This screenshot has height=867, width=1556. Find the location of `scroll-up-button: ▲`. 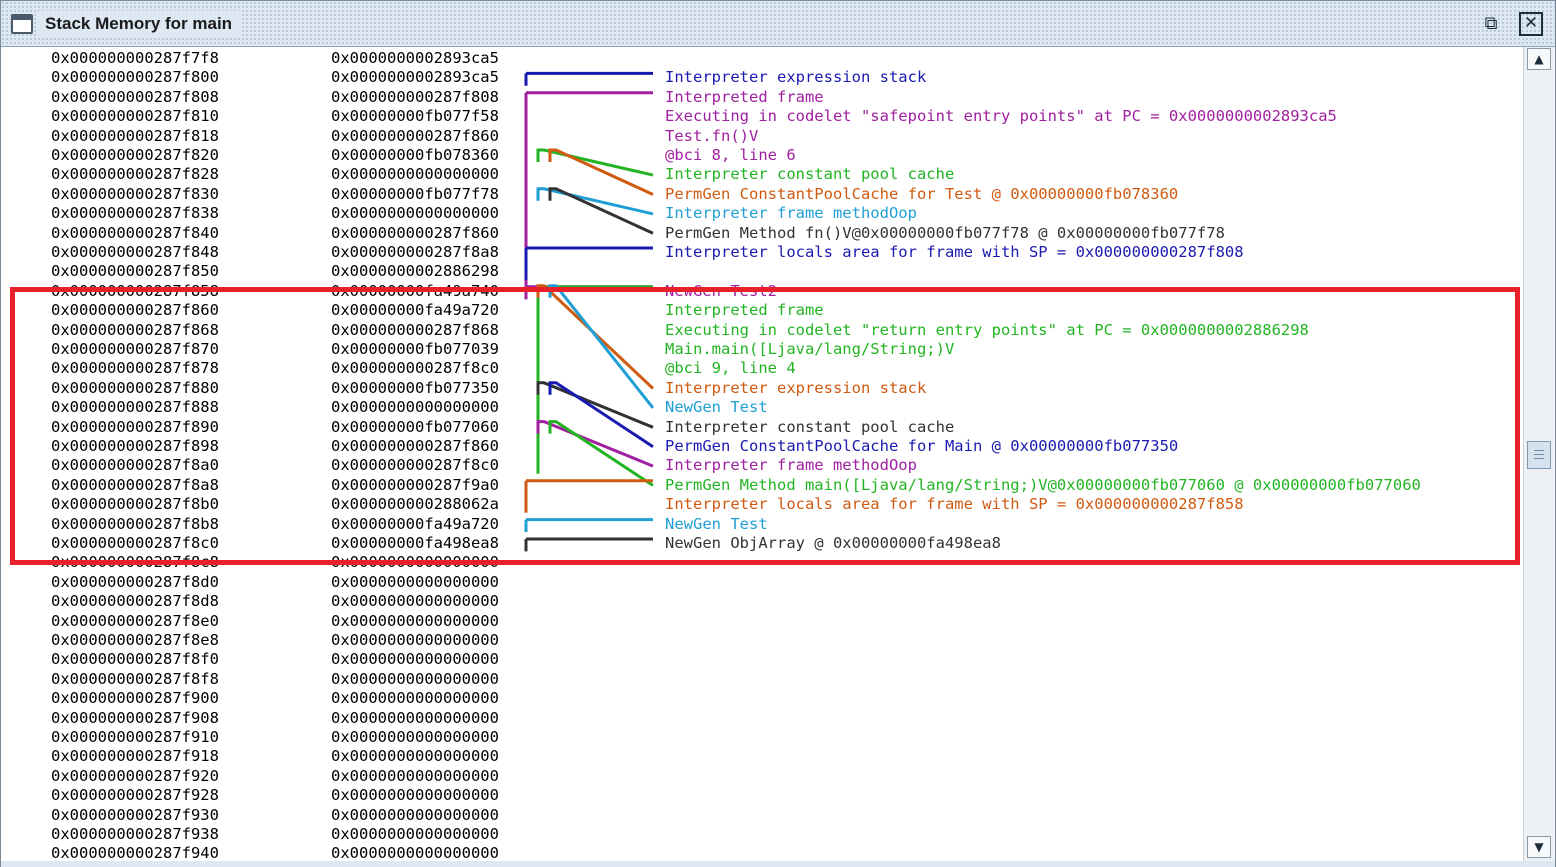

scroll-up-button: ▲ is located at coordinates (1539, 59).